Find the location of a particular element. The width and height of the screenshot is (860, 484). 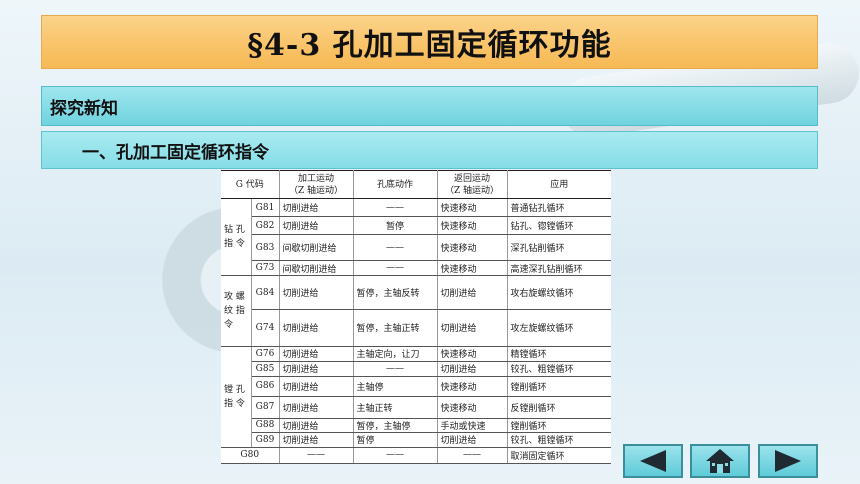

gcode-cell: G86 is located at coordinates (265, 386).